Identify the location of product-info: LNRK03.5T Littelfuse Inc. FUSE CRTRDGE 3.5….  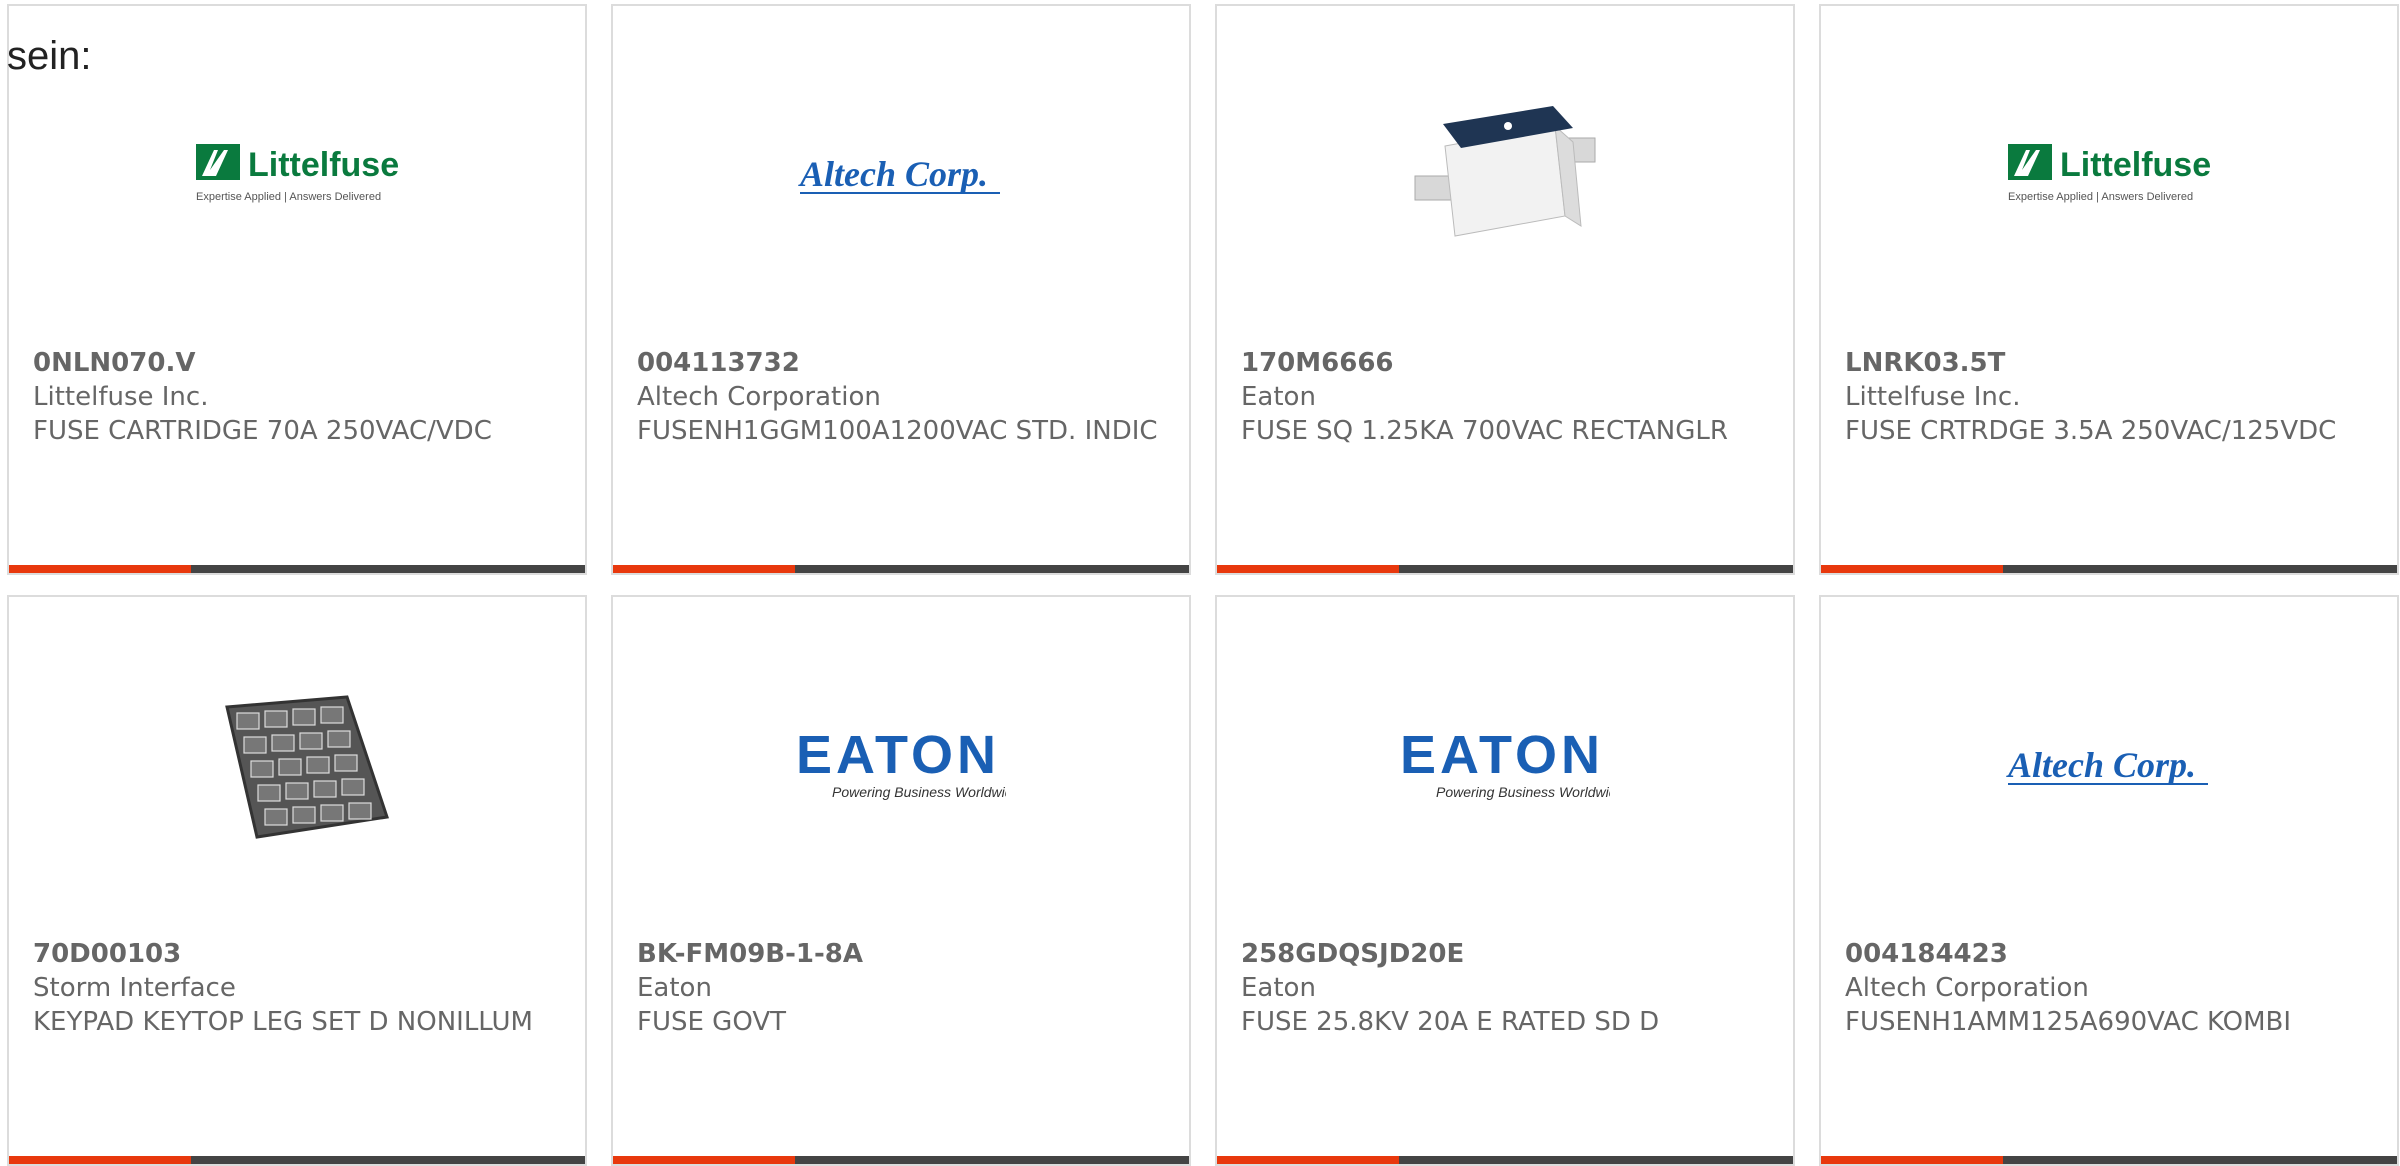
(2113, 397).